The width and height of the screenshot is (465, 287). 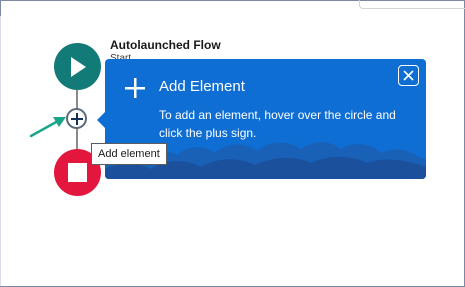 What do you see at coordinates (77, 172) in the screenshot?
I see `stop-icon` at bounding box center [77, 172].